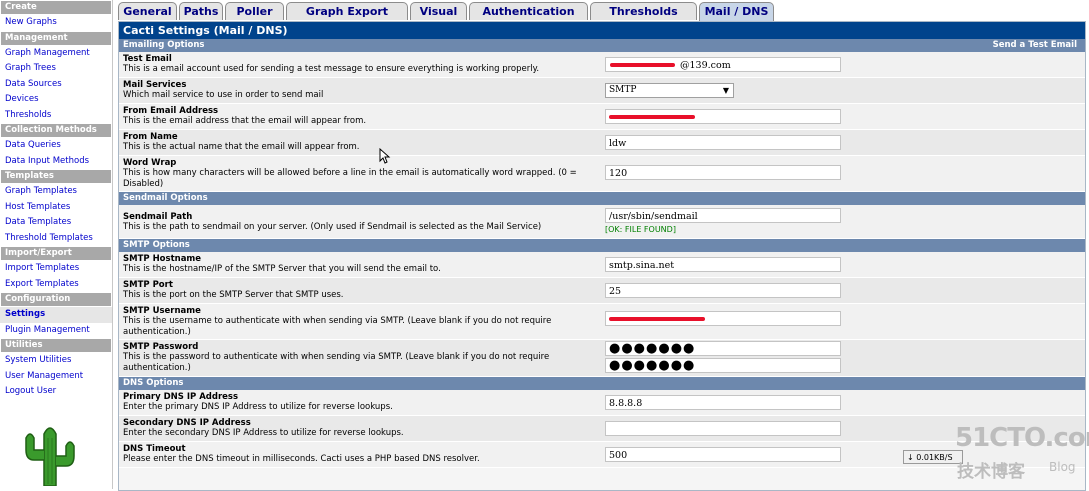 The image size is (1089, 491). Describe the element at coordinates (56, 7) in the screenshot. I see `sidebar-section-header: Create` at that location.